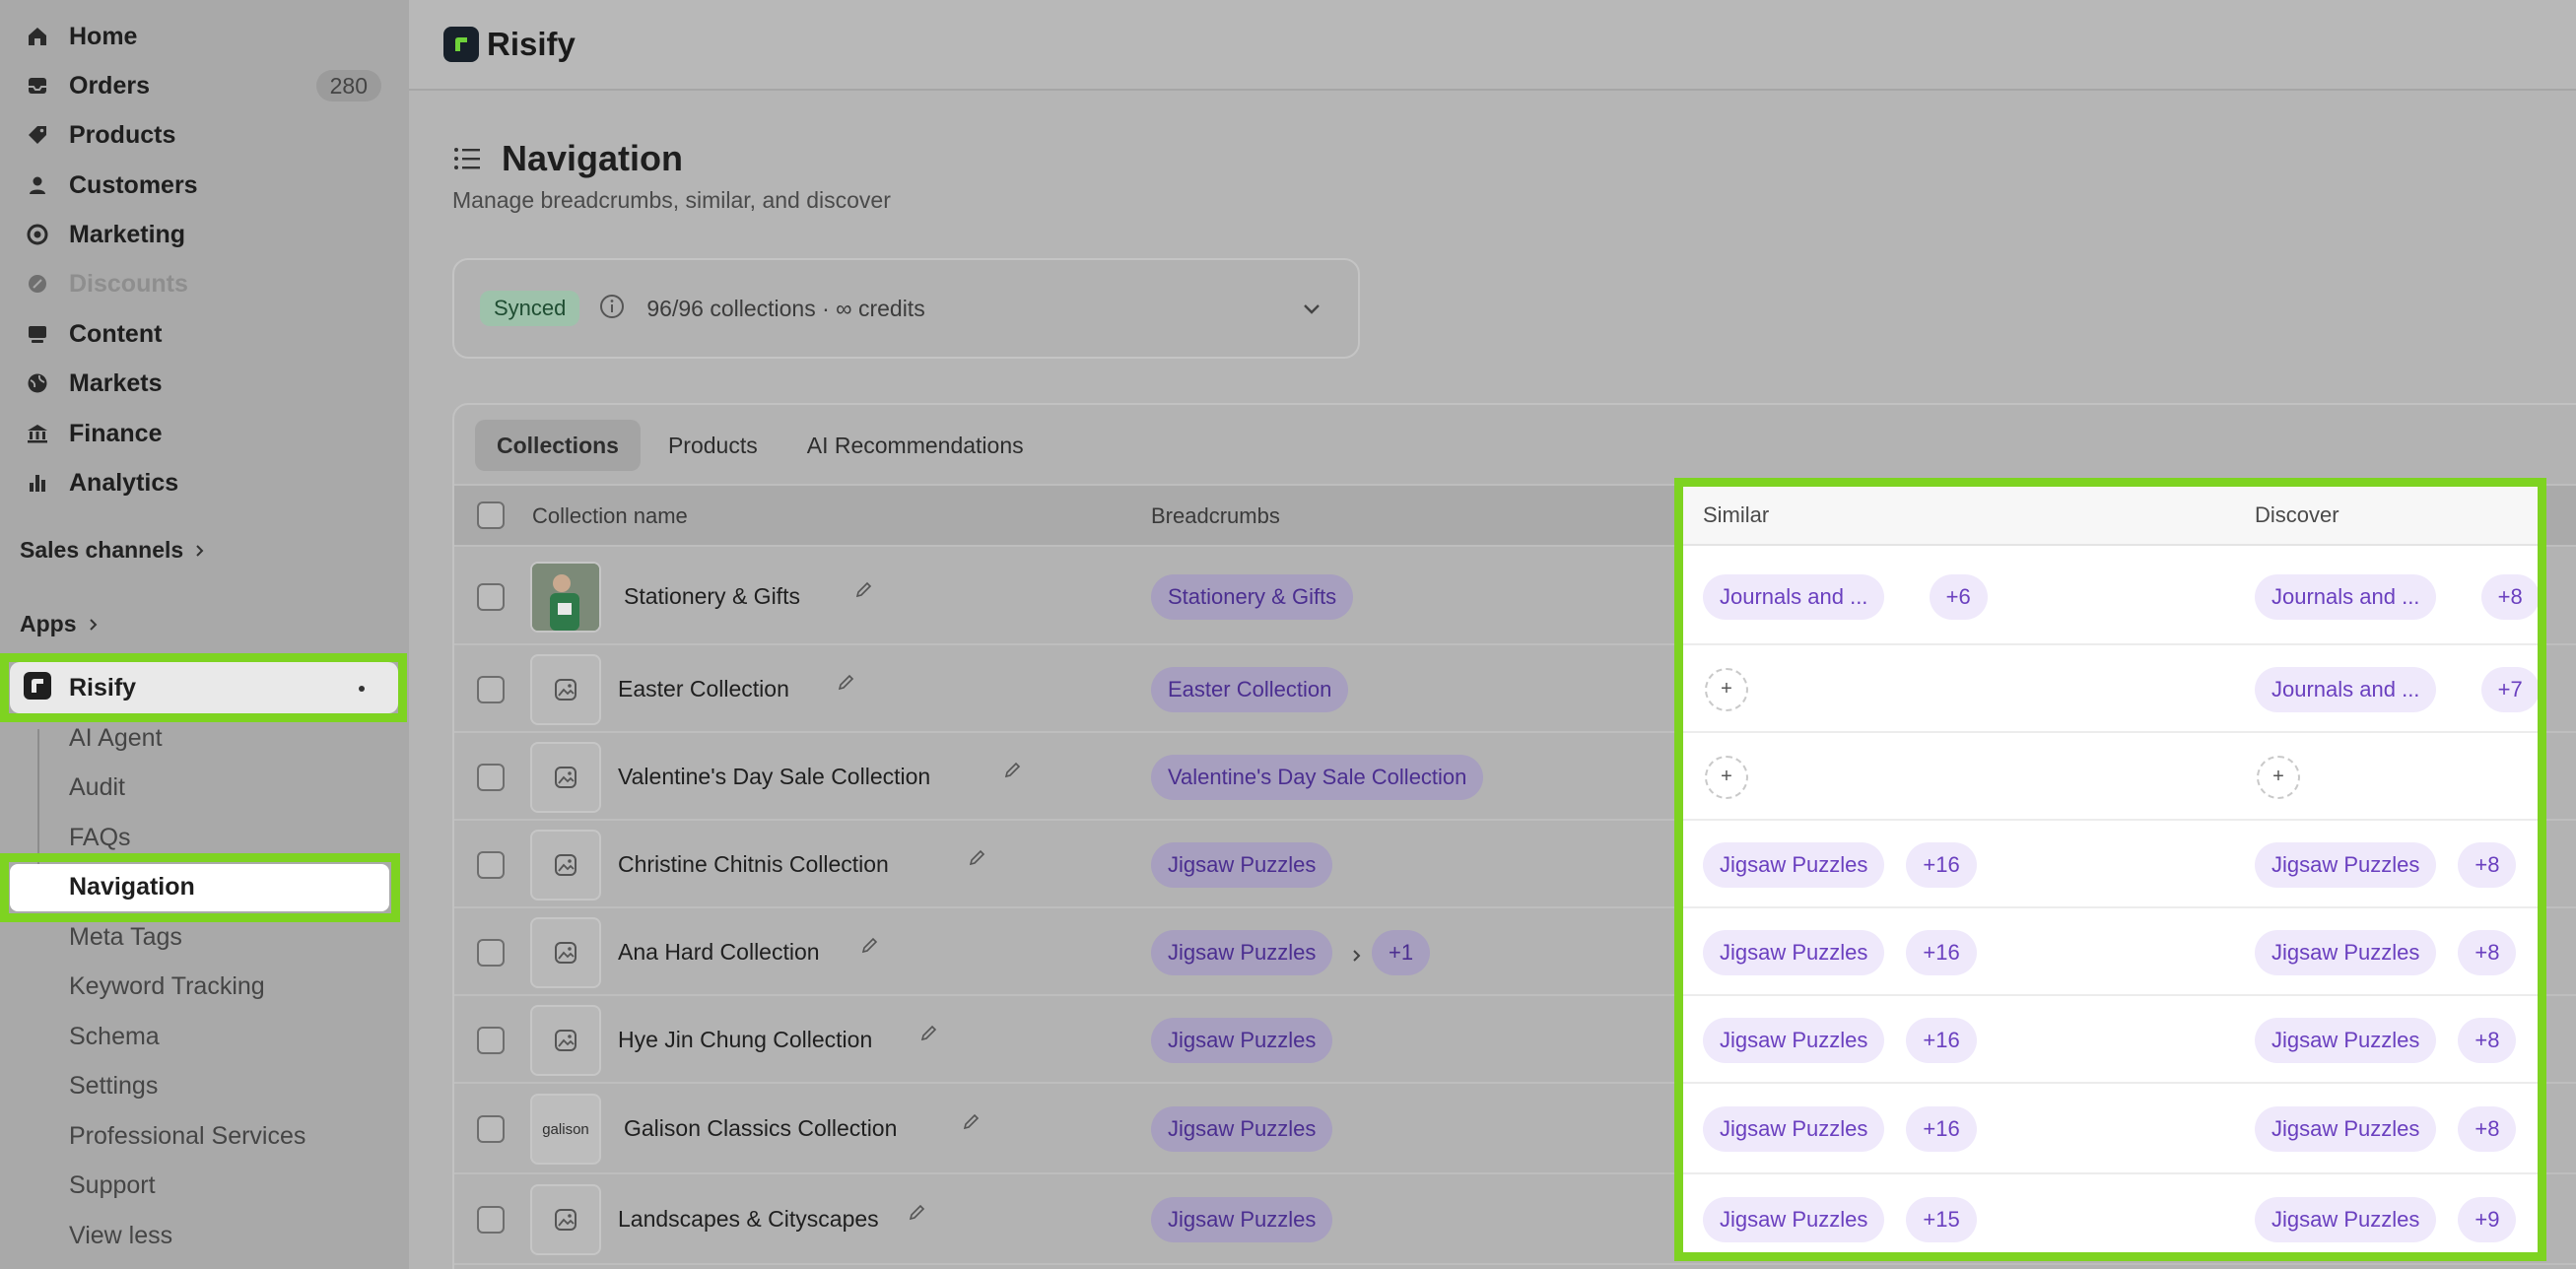 Image resolution: width=2576 pixels, height=1269 pixels. I want to click on breadcrumb-pill: Easter Collection, so click(1250, 689).